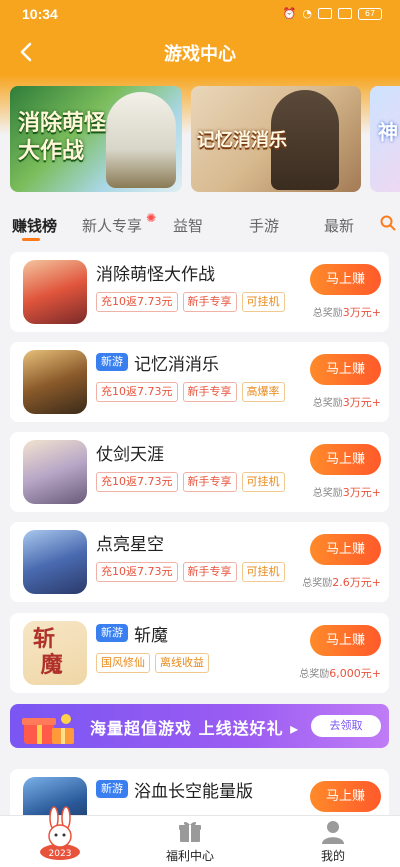  I want to click on category-tabs: 赚钱榜 新人专享 ✺ 益智 手游 最新, so click(200, 225).